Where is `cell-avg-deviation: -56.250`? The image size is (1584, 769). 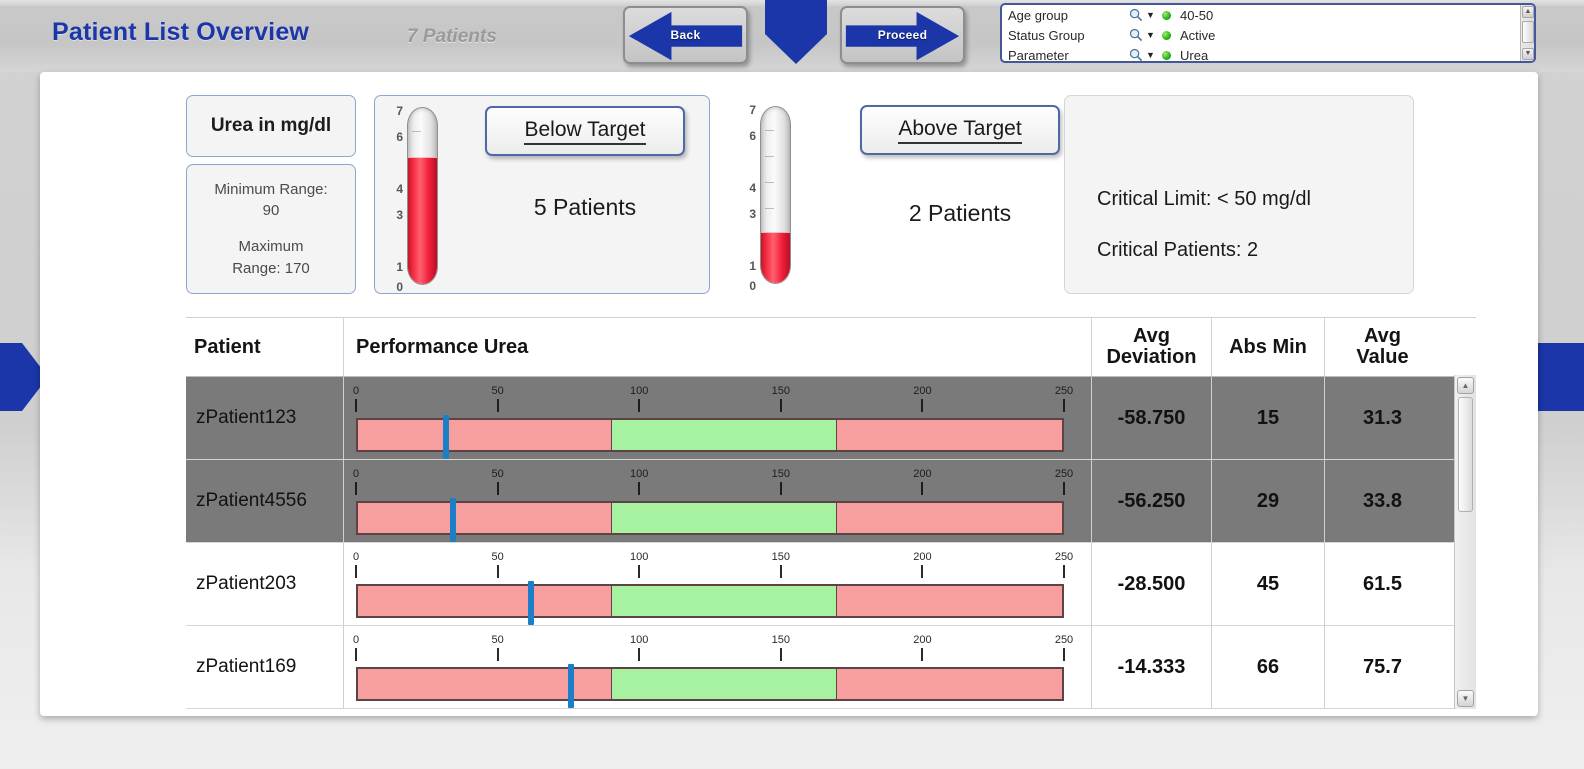 cell-avg-deviation: -56.250 is located at coordinates (1151, 501).